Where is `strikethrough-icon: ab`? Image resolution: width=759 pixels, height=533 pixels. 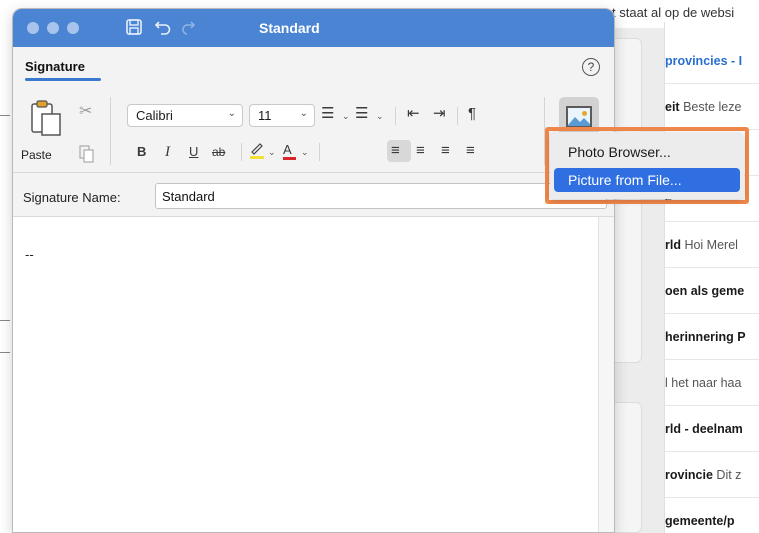
strikethrough-icon: ab is located at coordinates (218, 152).